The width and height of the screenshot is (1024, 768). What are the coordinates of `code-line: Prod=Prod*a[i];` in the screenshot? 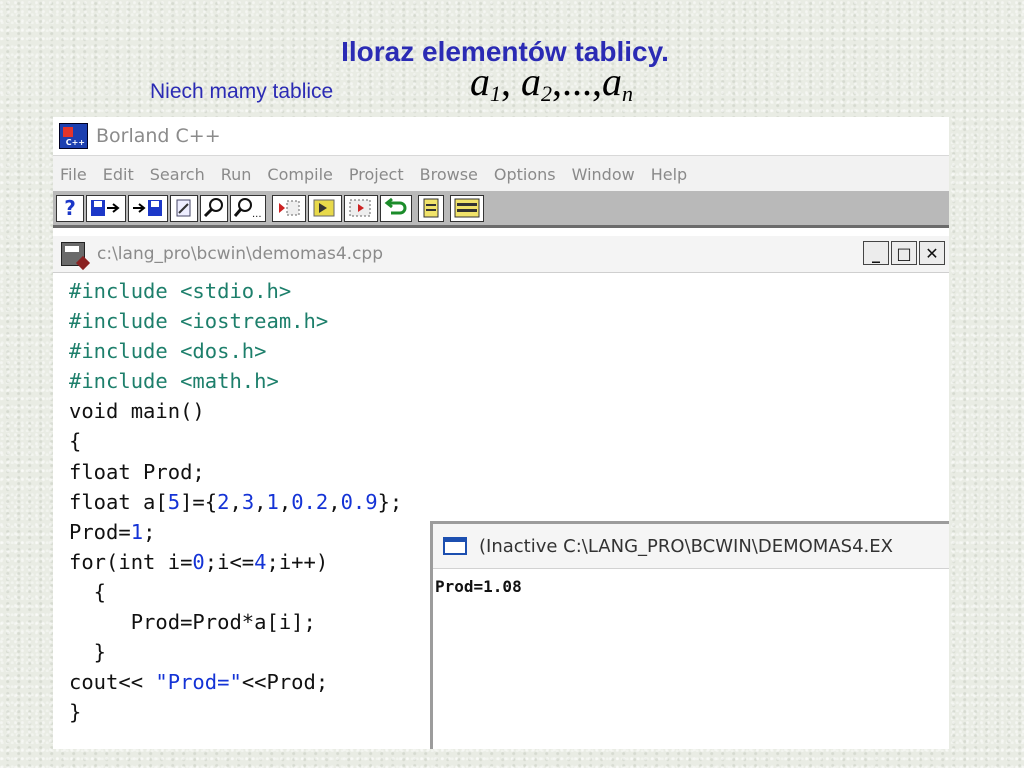 It's located at (192, 622).